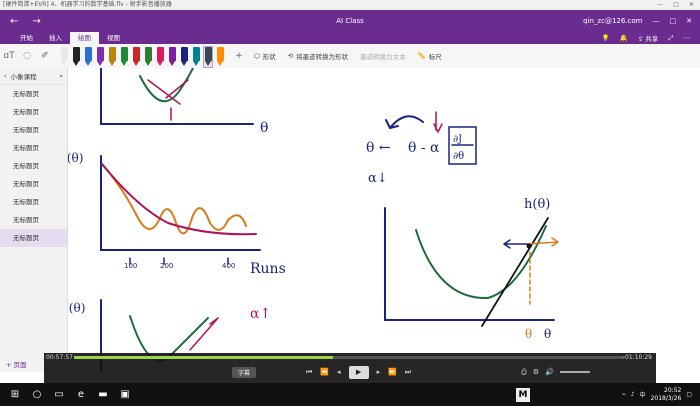 Image resolution: width=700 pixels, height=406 pixels. Describe the element at coordinates (378, 148) in the screenshot. I see `update-theta-arrow: θ ←` at that location.